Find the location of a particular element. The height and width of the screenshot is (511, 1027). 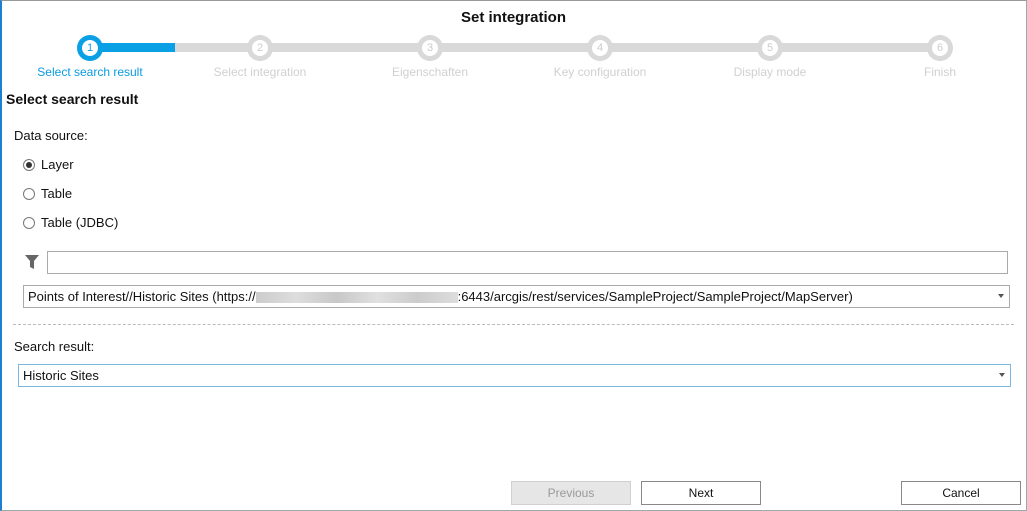

step-label-3: Eigenschaften is located at coordinates (430, 72).